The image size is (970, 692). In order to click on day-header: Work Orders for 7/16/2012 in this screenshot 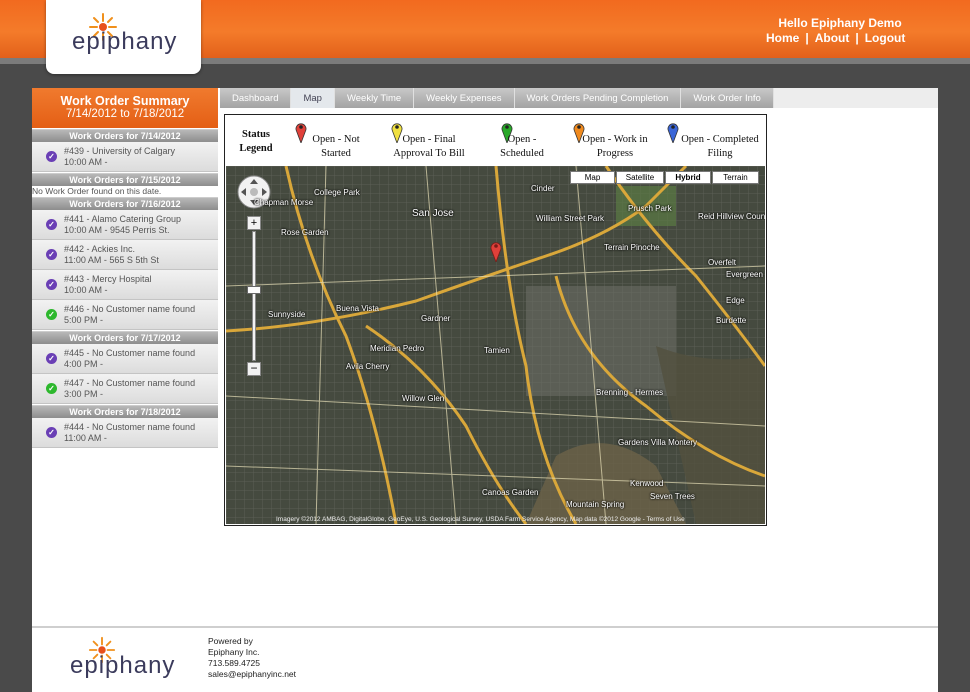, I will do `click(125, 203)`.